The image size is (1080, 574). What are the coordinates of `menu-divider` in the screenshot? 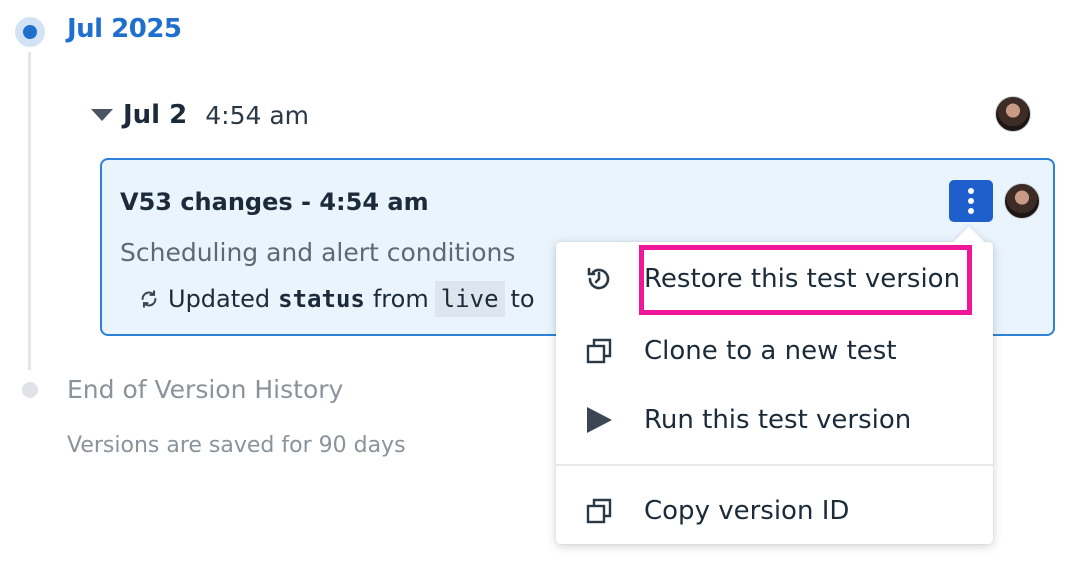 It's located at (774, 465).